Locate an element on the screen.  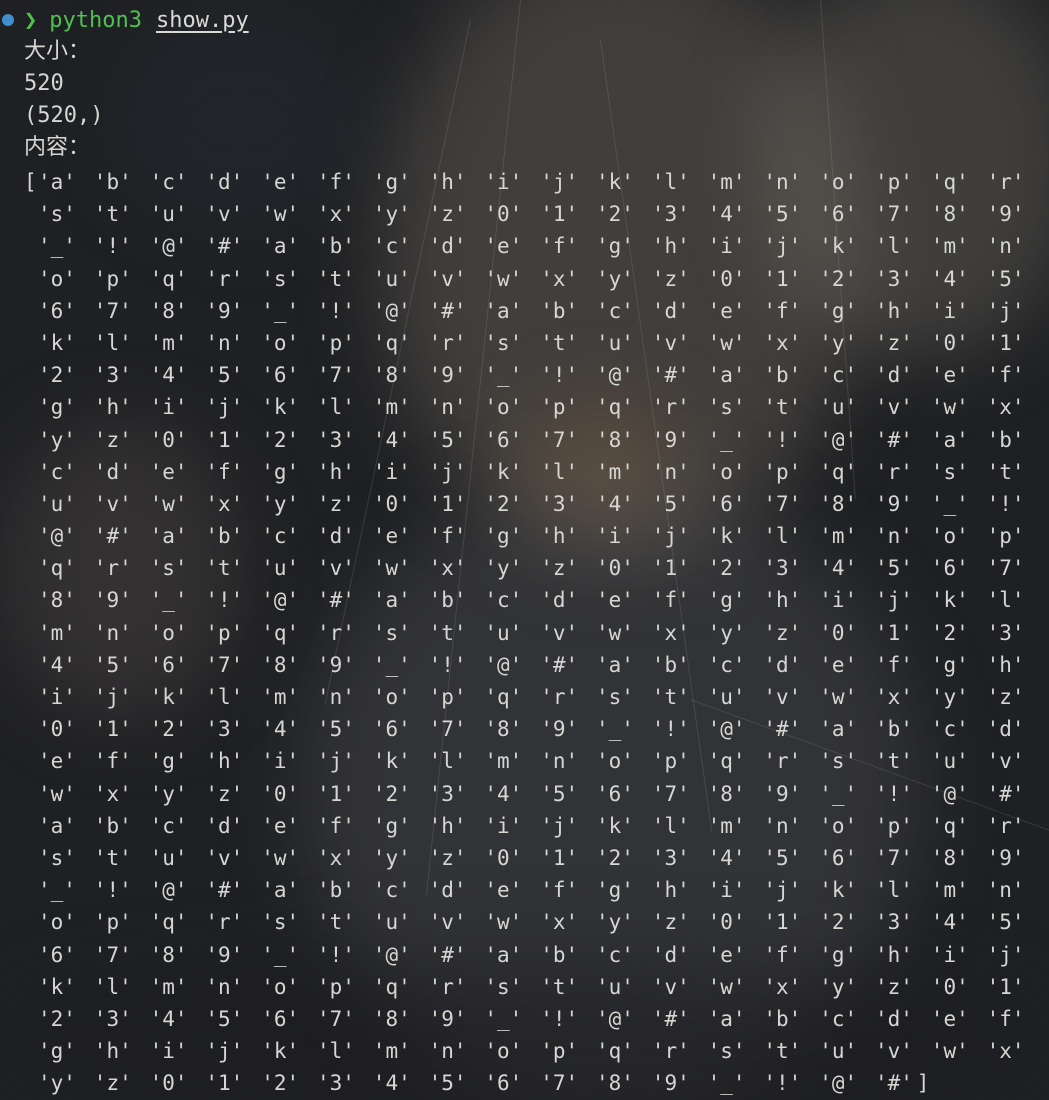
array-item: 'v' is located at coordinates (670, 342).